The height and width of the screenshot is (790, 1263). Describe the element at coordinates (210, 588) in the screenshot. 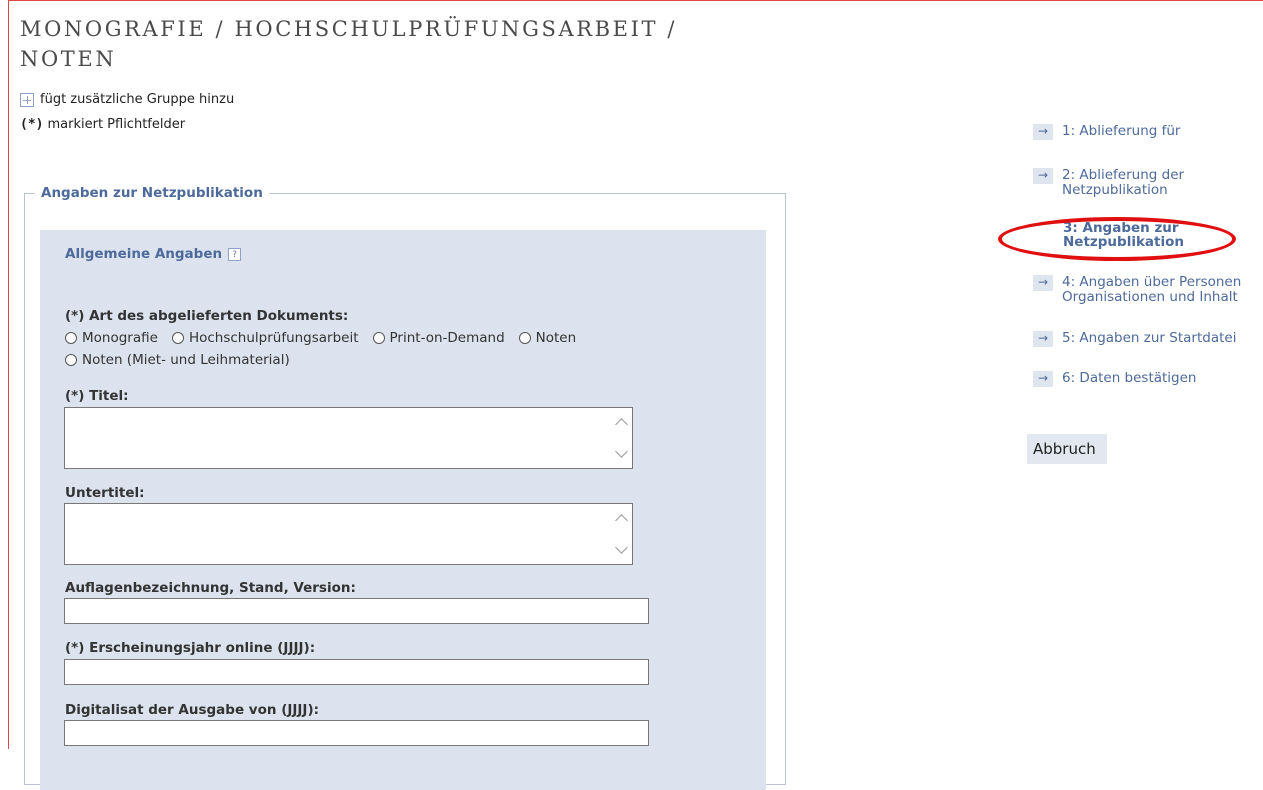

I see `auflage-label: Auflagenbezeichnung, Stand, Version:` at that location.